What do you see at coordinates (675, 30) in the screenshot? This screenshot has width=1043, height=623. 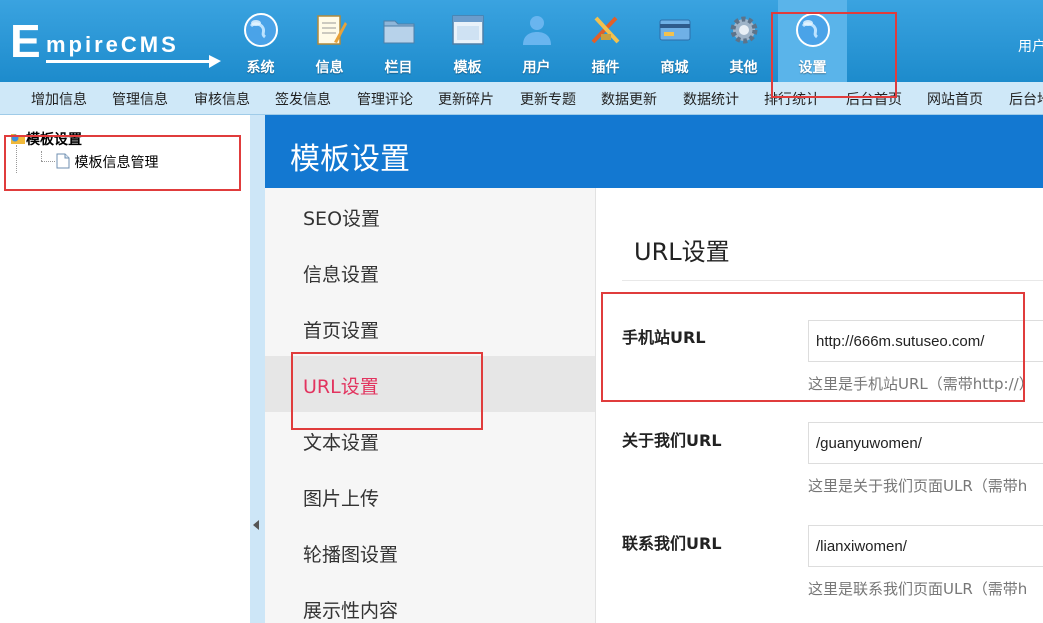 I see `card-icon` at bounding box center [675, 30].